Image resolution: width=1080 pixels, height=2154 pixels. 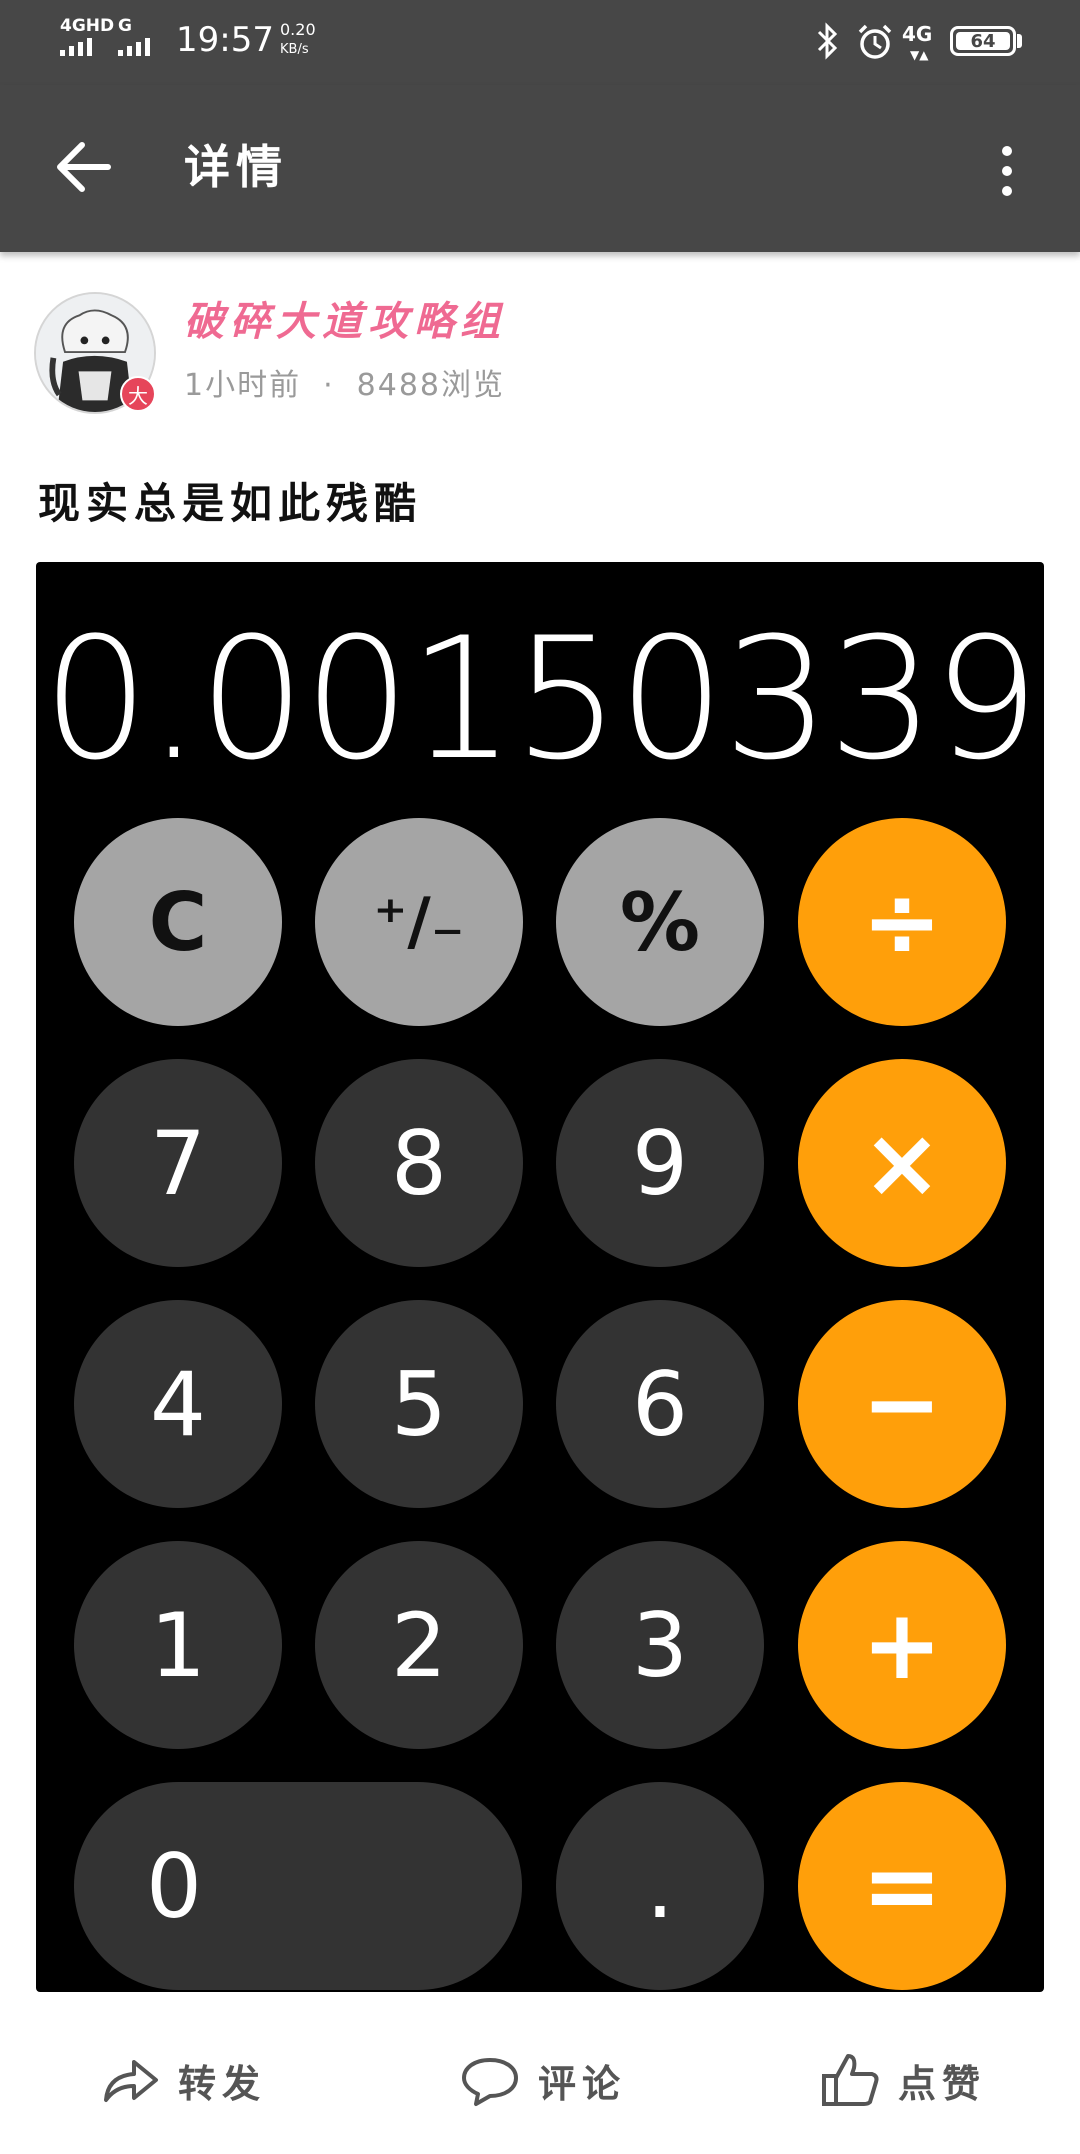 What do you see at coordinates (902, 1163) in the screenshot?
I see `key-multiply: ×` at bounding box center [902, 1163].